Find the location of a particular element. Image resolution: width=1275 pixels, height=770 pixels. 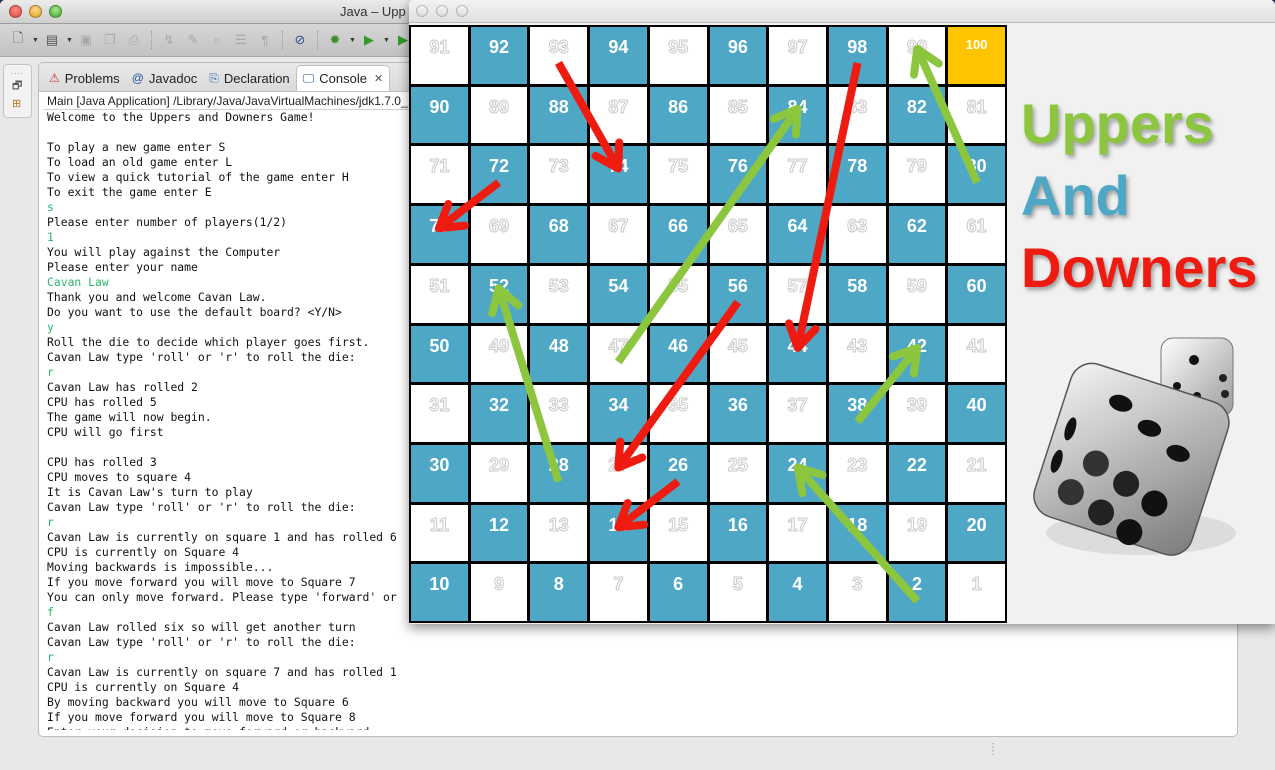

tab-declaration: ⎘ Declaration is located at coordinates (249, 78).